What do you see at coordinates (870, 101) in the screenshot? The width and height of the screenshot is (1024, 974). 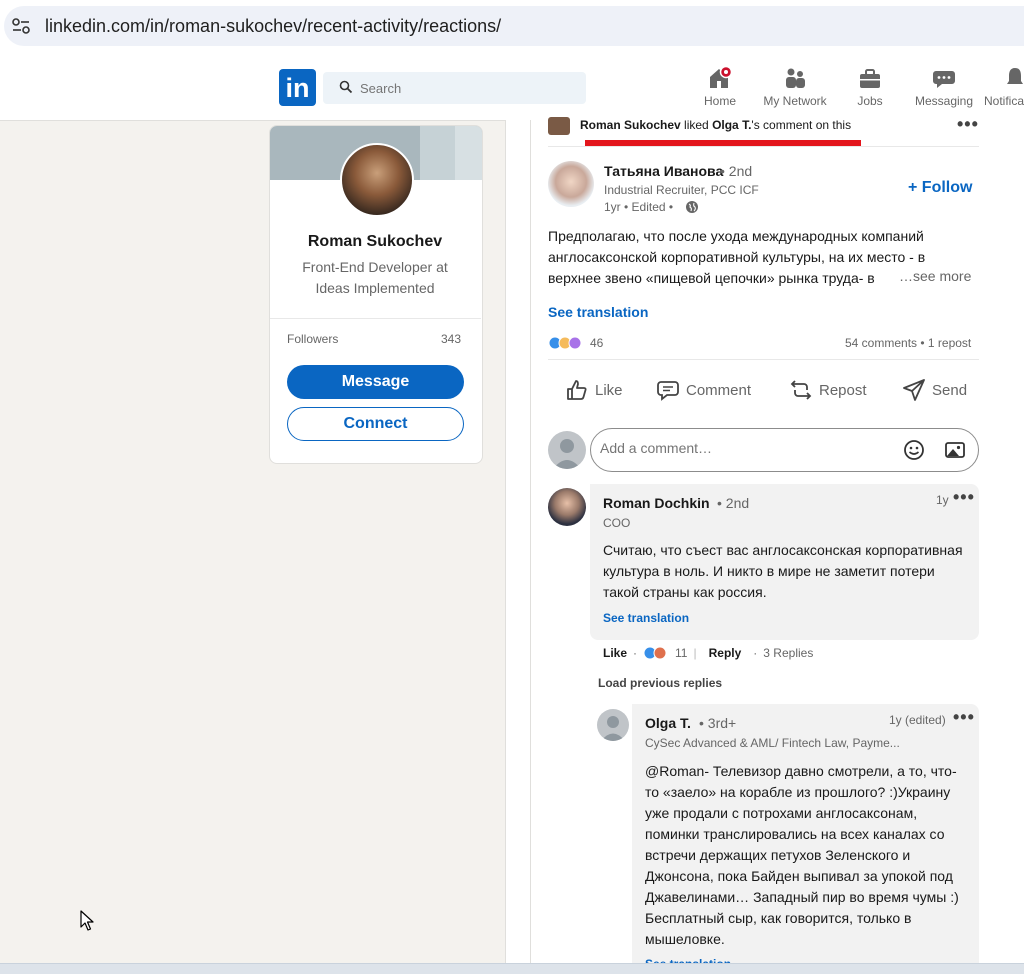 I see `nav-jobs-label: Jobs` at bounding box center [870, 101].